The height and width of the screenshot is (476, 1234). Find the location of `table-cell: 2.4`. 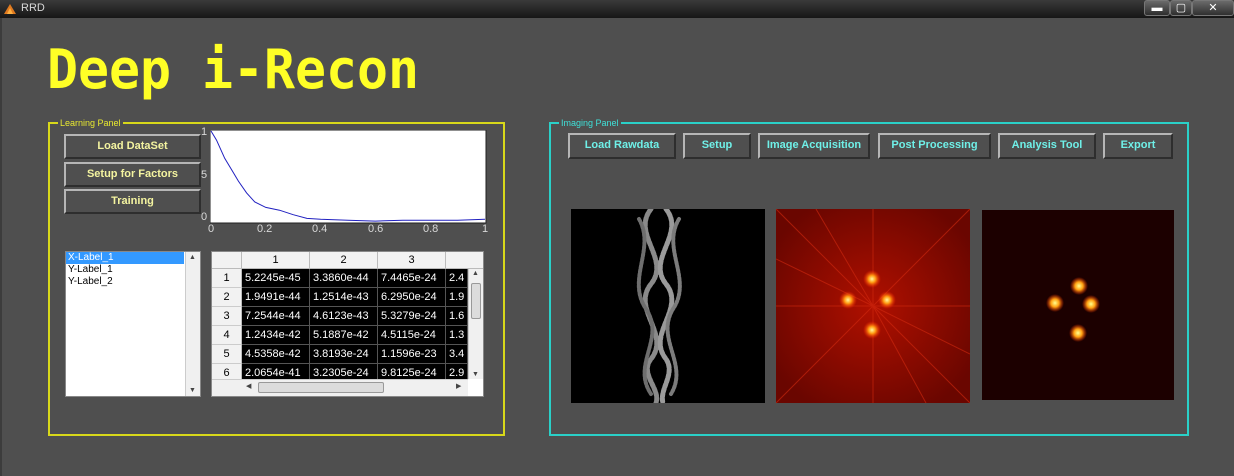

table-cell: 2.4 is located at coordinates (457, 278).